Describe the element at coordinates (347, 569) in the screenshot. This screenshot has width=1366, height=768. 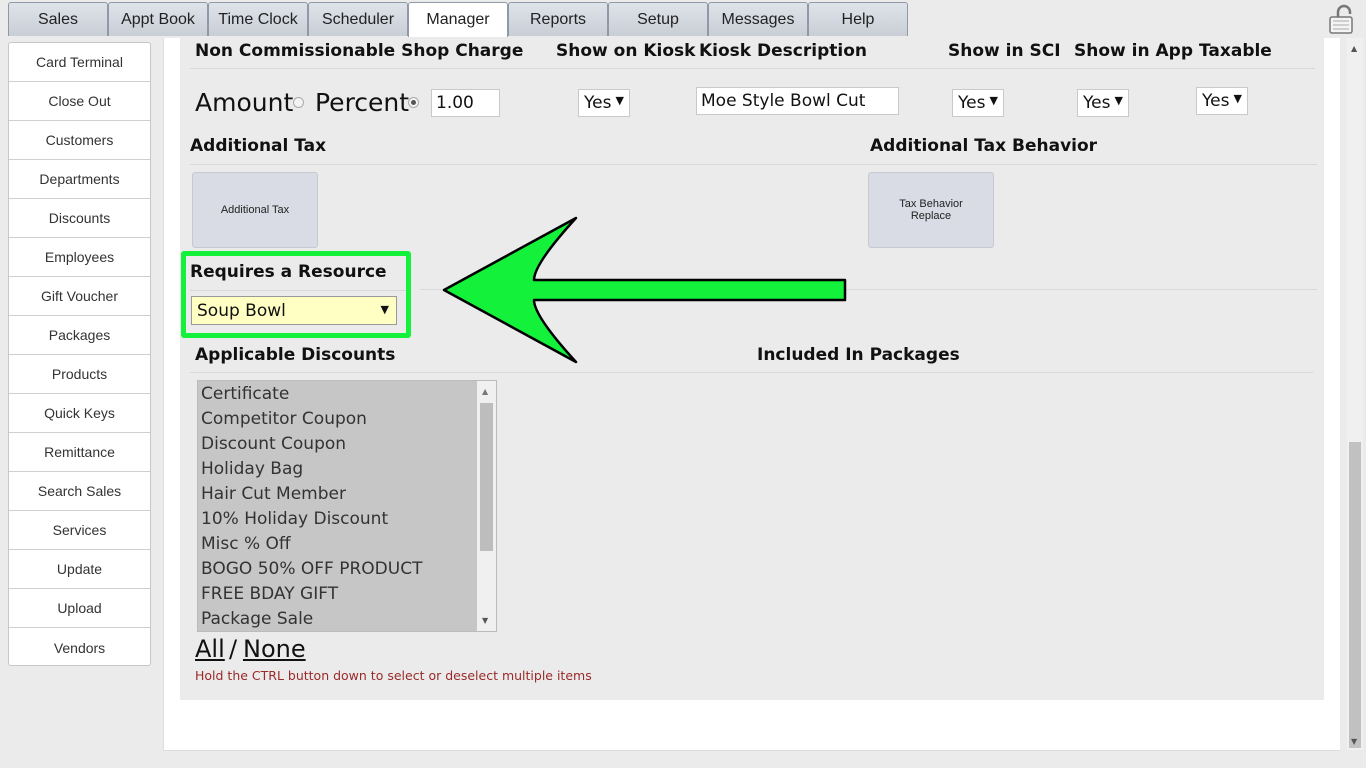
I see `list-item: BOGO 50% OFF PRODUCT` at that location.